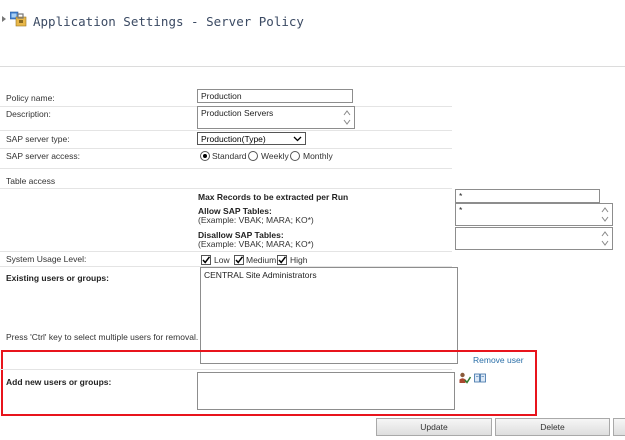 This screenshot has width=625, height=440. What do you see at coordinates (275, 156) in the screenshot?
I see `radio-weekly-label: Weekly` at bounding box center [275, 156].